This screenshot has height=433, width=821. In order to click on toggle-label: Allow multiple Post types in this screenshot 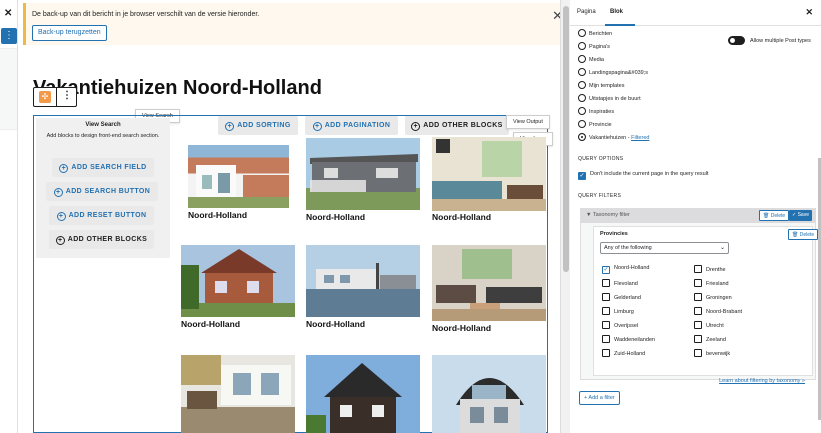, I will do `click(780, 41)`.